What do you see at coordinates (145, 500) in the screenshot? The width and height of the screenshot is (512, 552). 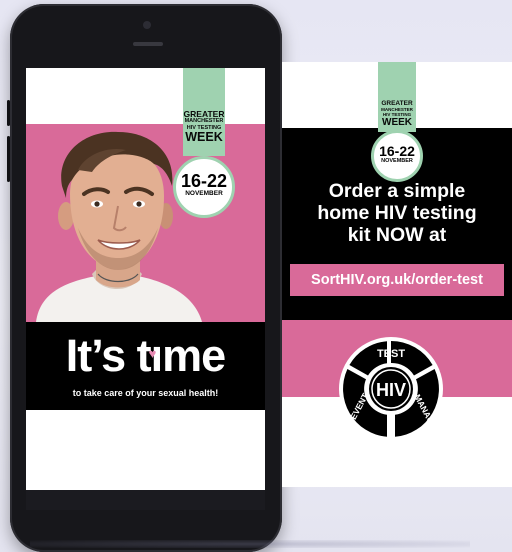 I see `phone-bottom-bezel` at bounding box center [145, 500].